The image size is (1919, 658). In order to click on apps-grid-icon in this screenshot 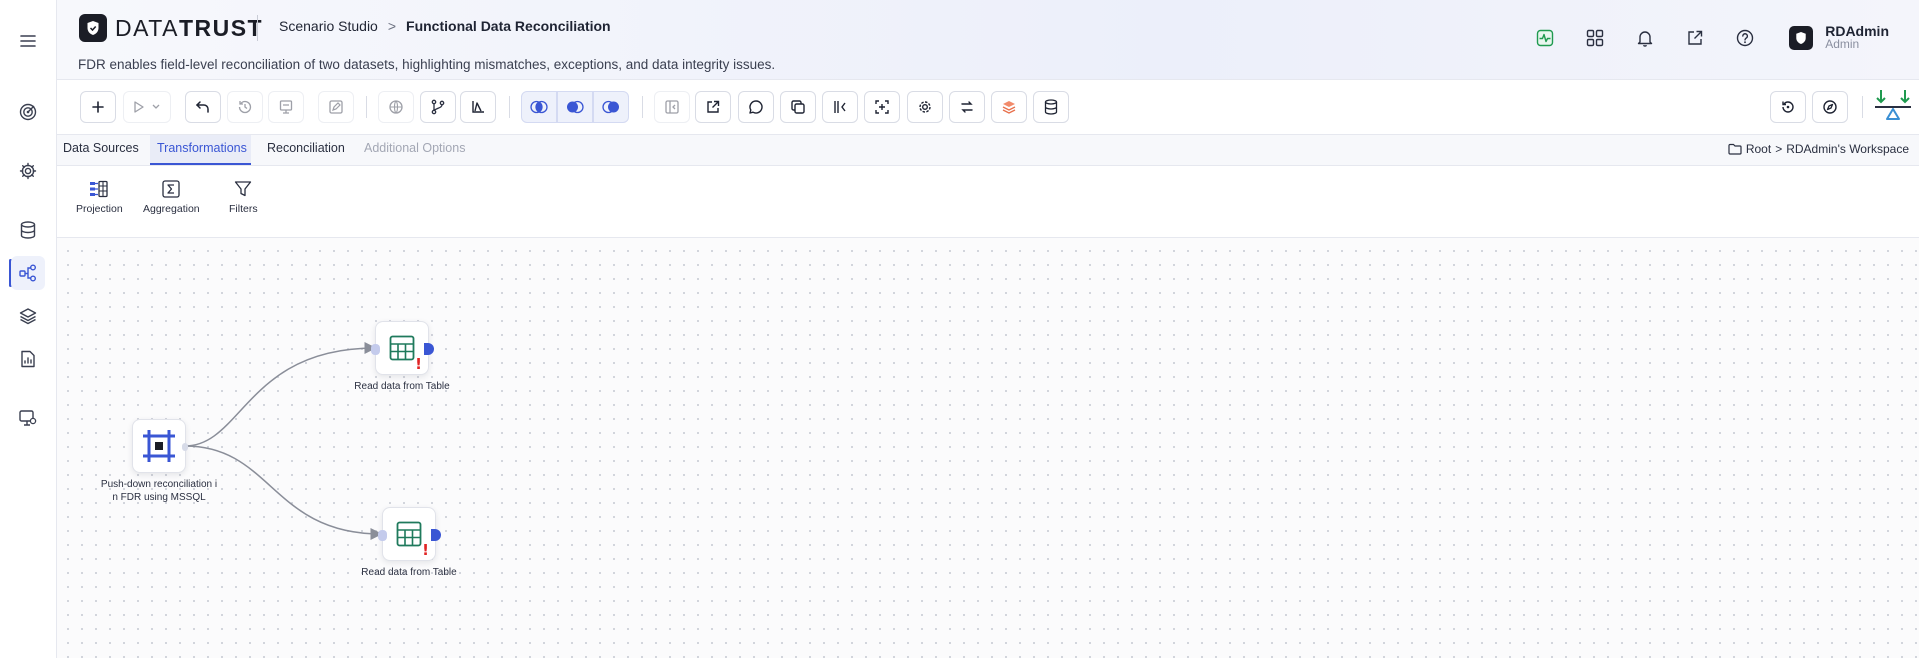, I will do `click(1595, 38)`.